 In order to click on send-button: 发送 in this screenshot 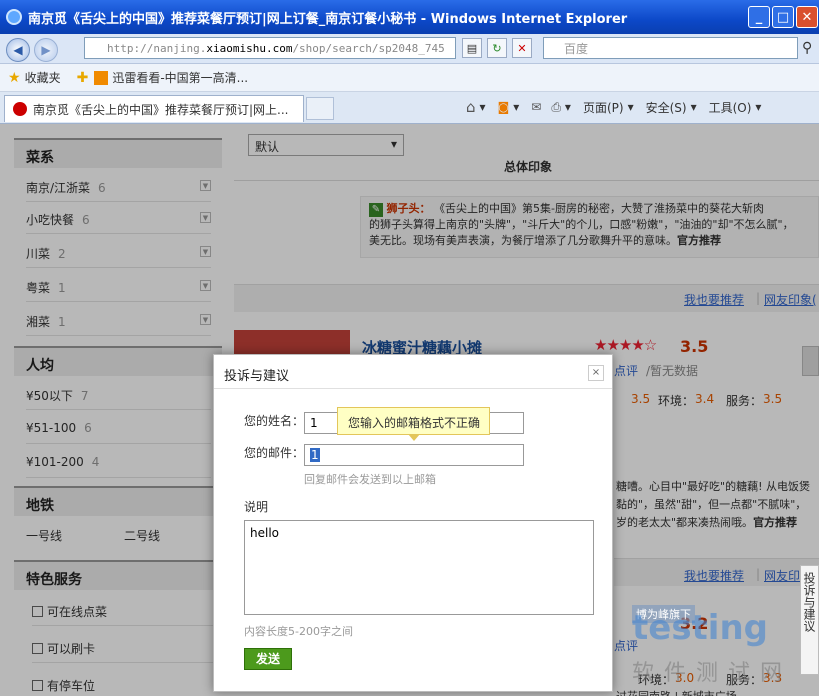, I will do `click(268, 659)`.